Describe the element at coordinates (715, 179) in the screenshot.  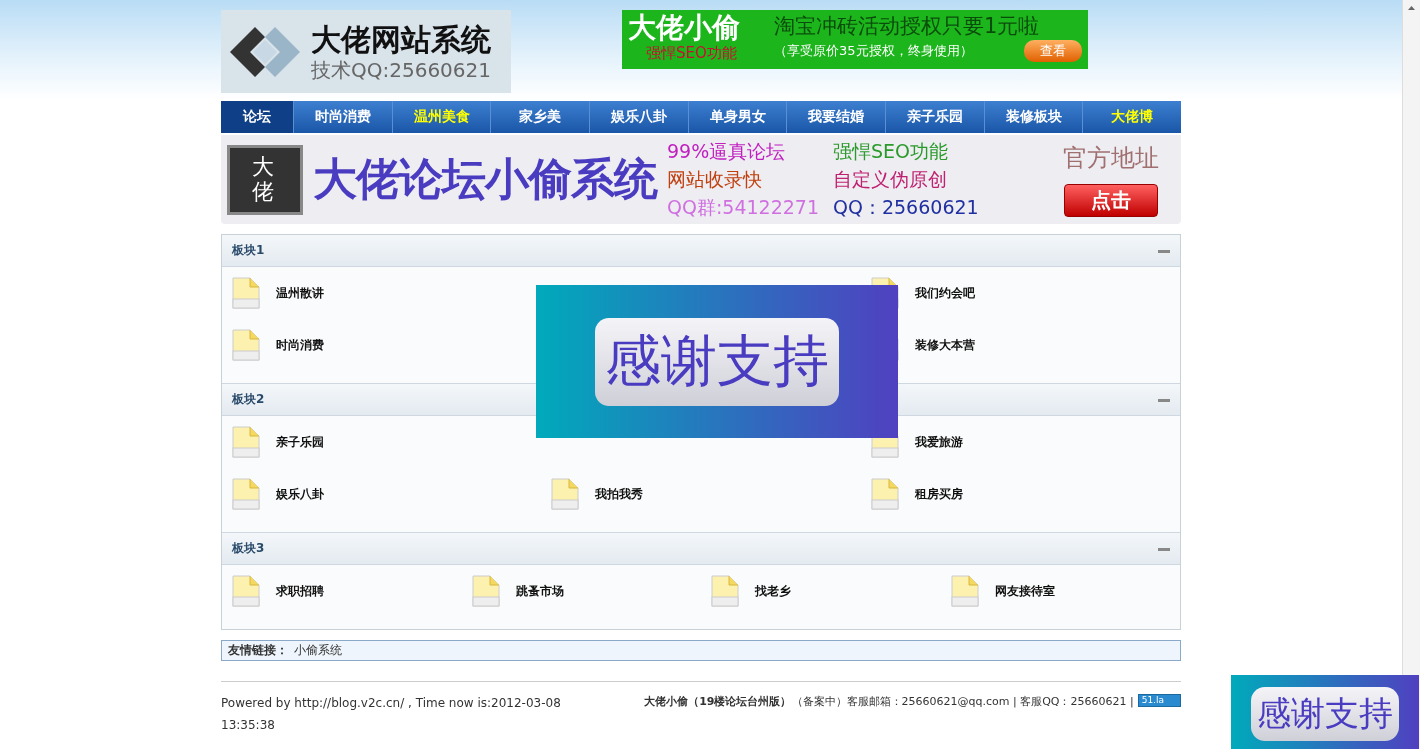
I see `feature-text: 网站收录快` at that location.